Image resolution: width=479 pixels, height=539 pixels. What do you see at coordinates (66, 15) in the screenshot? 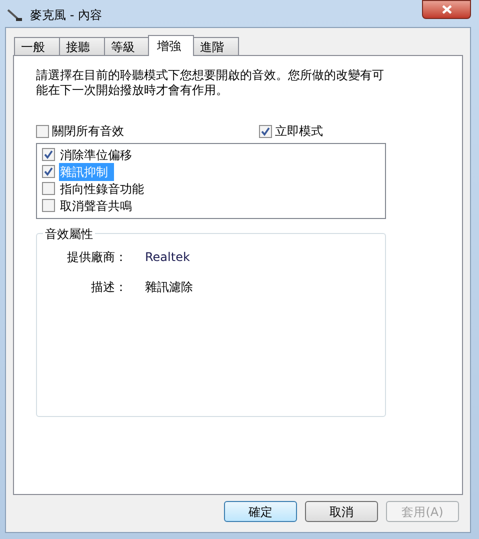
I see `window-title: 麥克風 - 內容` at bounding box center [66, 15].